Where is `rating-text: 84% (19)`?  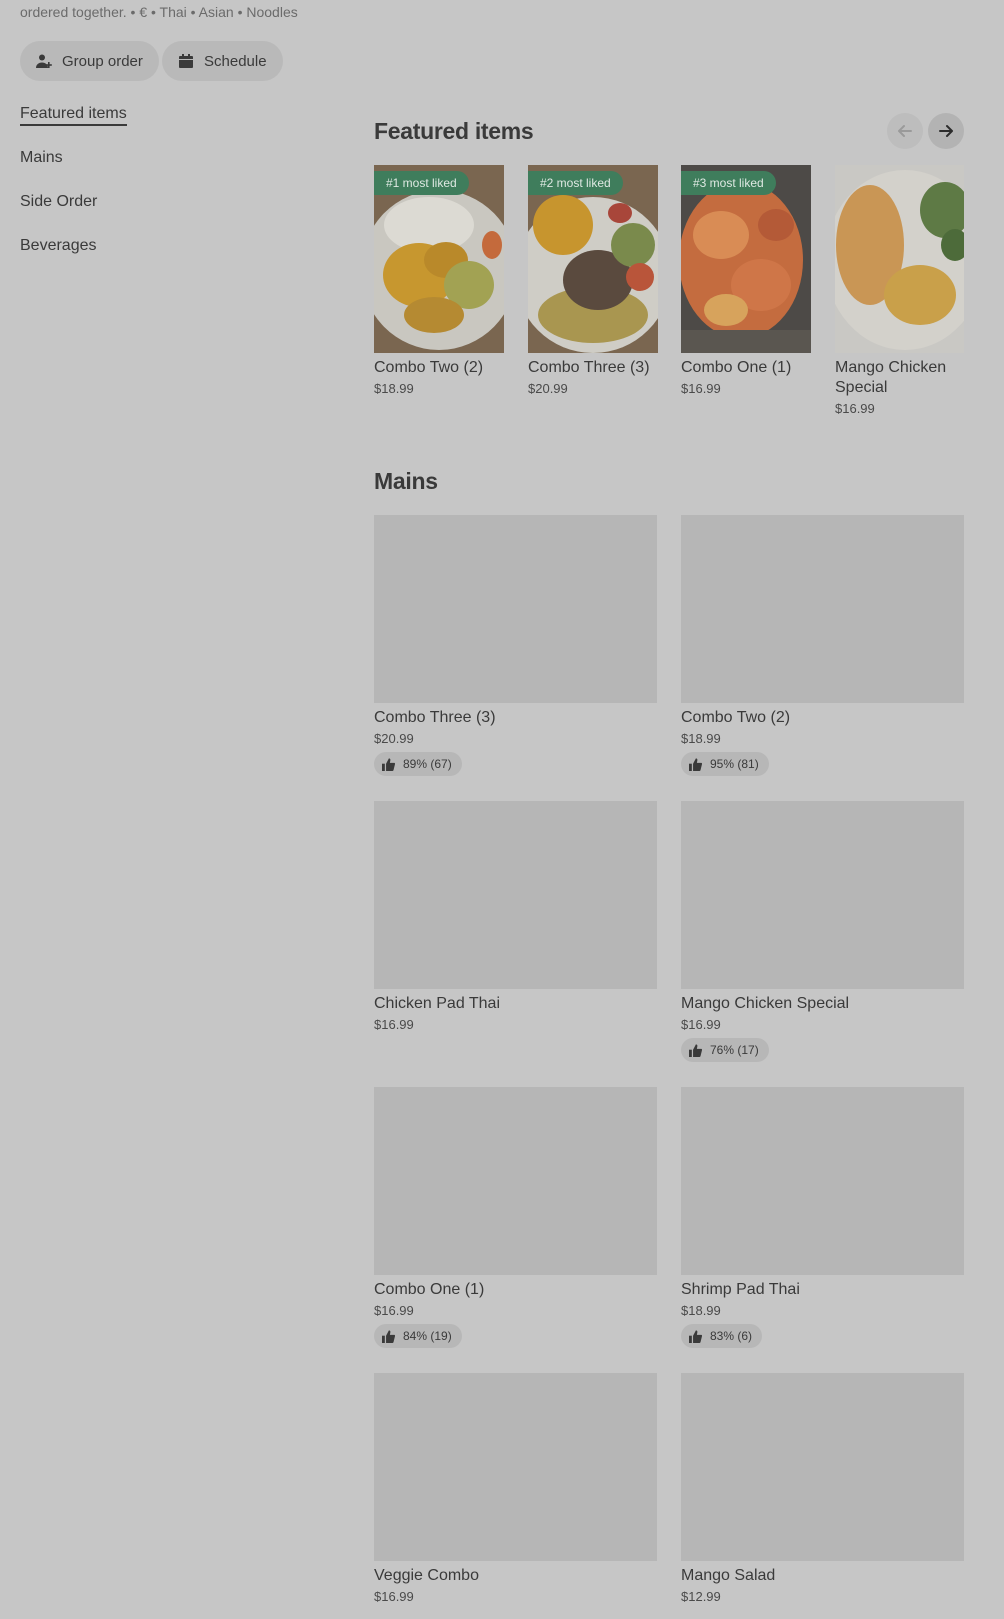
rating-text: 84% (19) is located at coordinates (427, 1336).